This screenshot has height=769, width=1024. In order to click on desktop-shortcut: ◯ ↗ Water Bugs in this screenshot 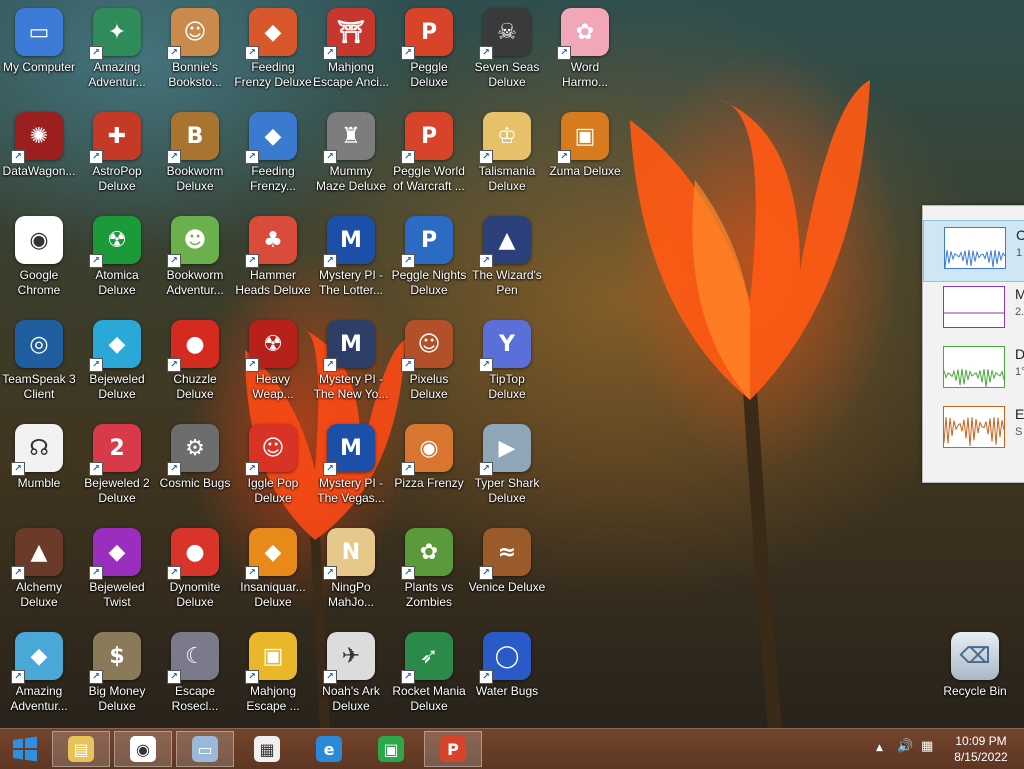, I will do `click(507, 674)`.